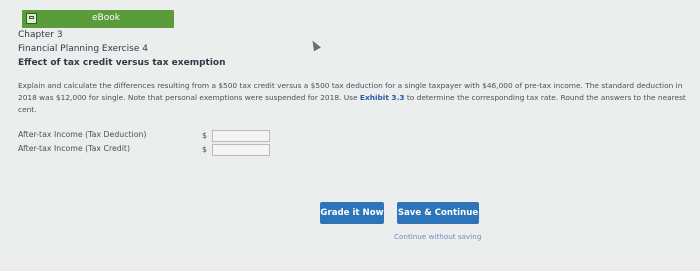 This screenshot has width=700, height=271. I want to click on mouse-cursor-icon, so click(315, 45).